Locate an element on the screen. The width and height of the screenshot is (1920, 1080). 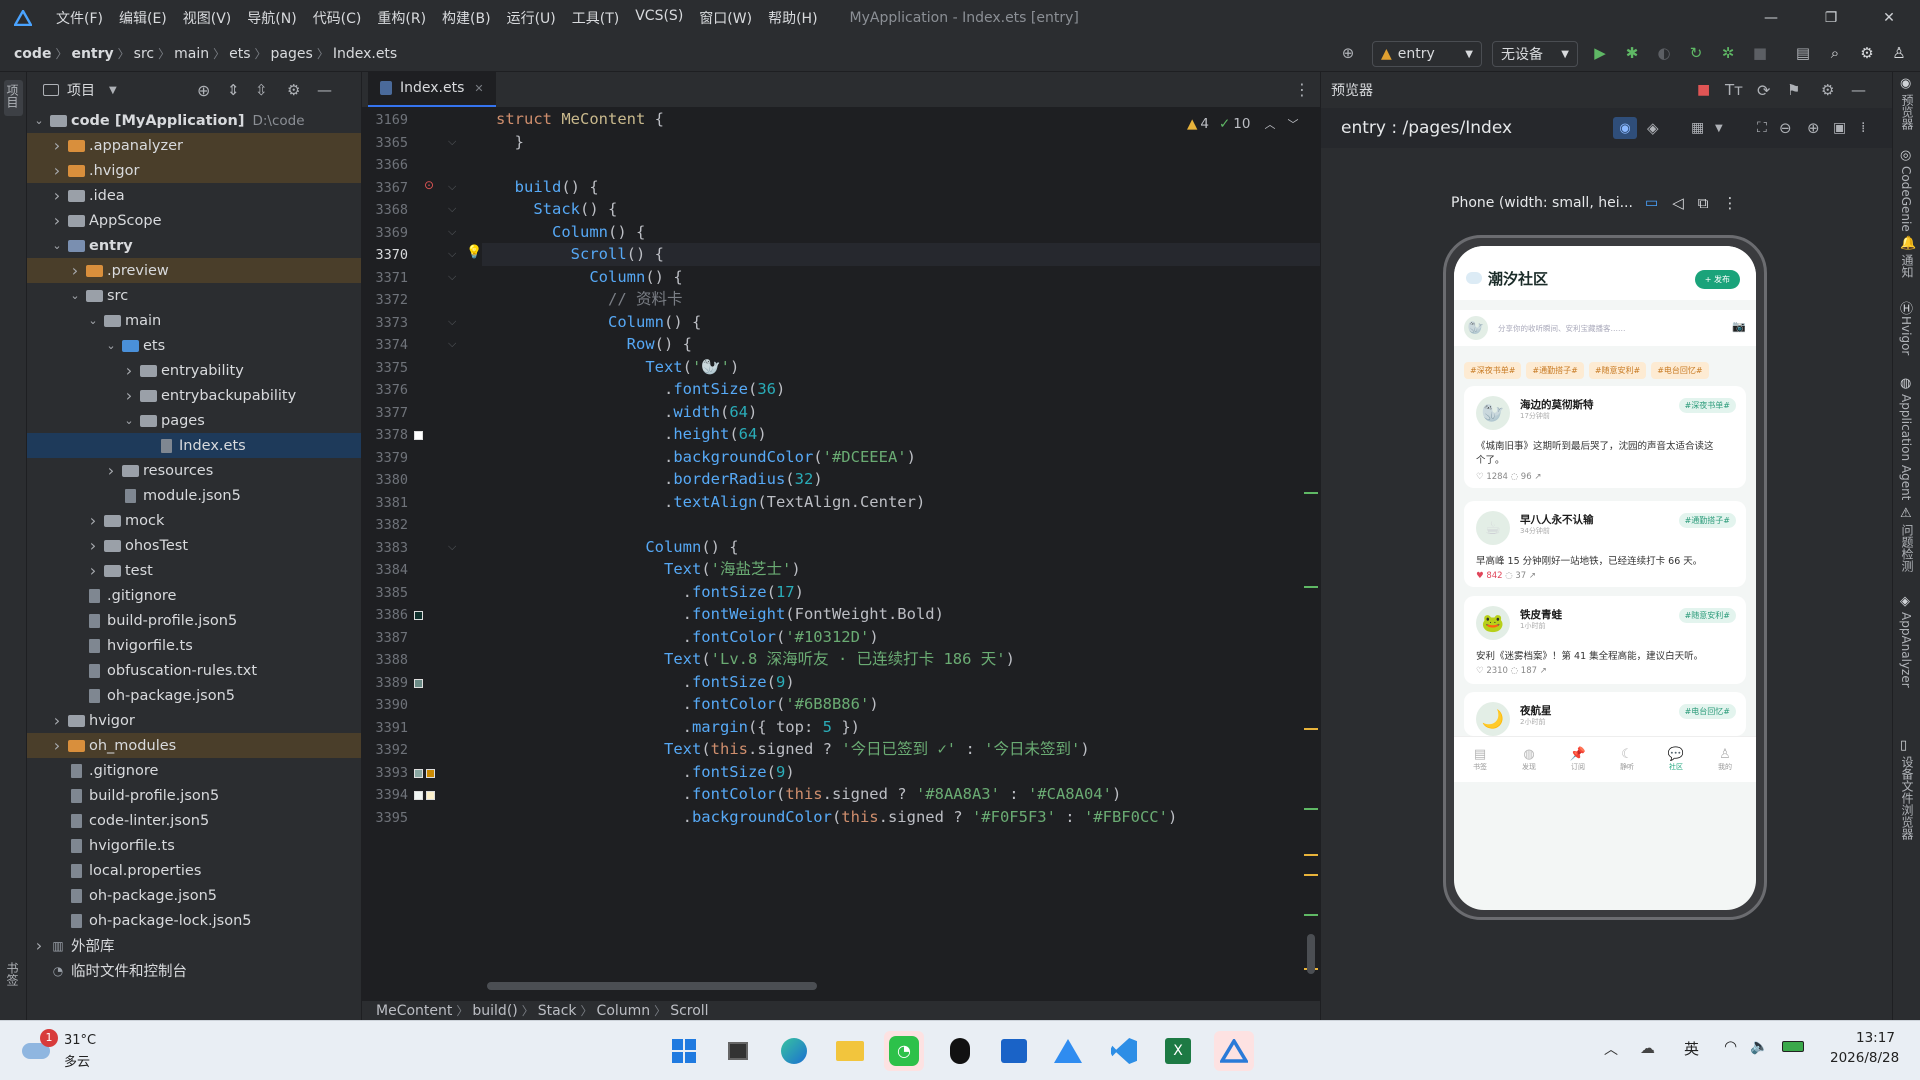
post-tag: #深夜书单# is located at coordinates (1707, 405).